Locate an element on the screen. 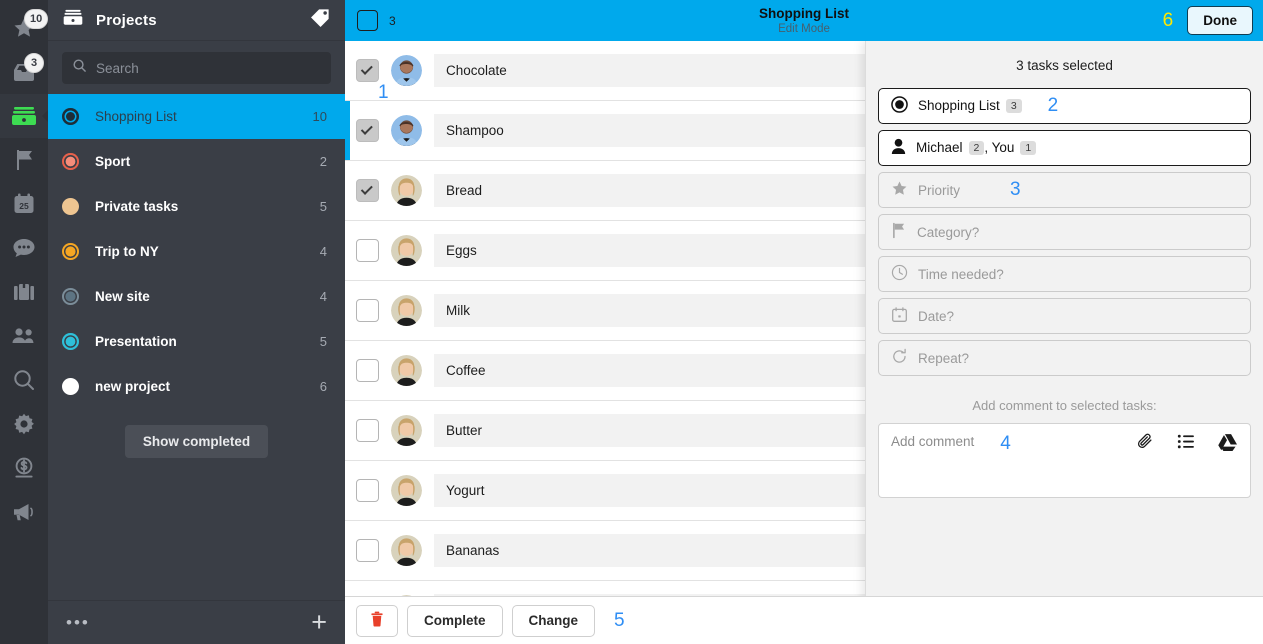 This screenshot has width=1263, height=644. annotation-3: 3 is located at coordinates (1015, 189).